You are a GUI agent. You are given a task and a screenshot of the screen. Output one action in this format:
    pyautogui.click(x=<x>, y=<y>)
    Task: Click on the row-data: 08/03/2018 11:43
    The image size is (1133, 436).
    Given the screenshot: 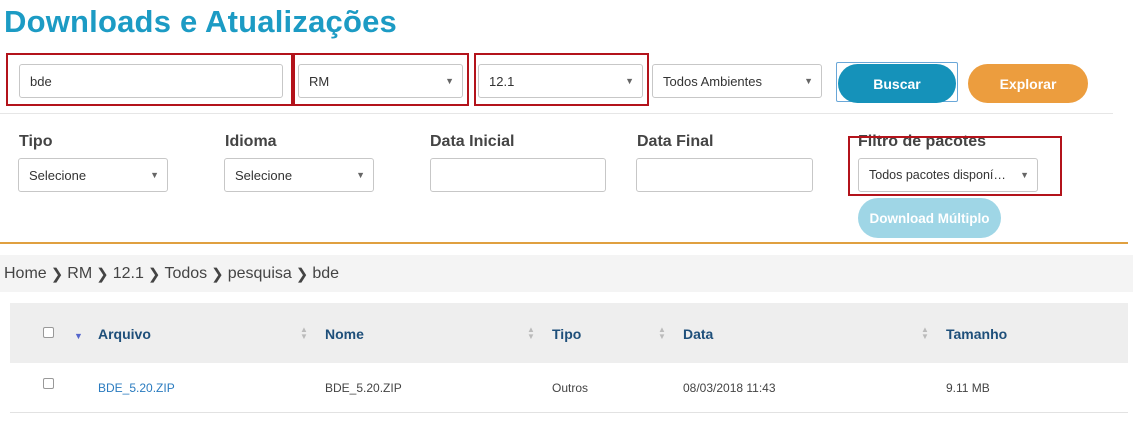 What is the action you would take?
    pyautogui.click(x=729, y=388)
    